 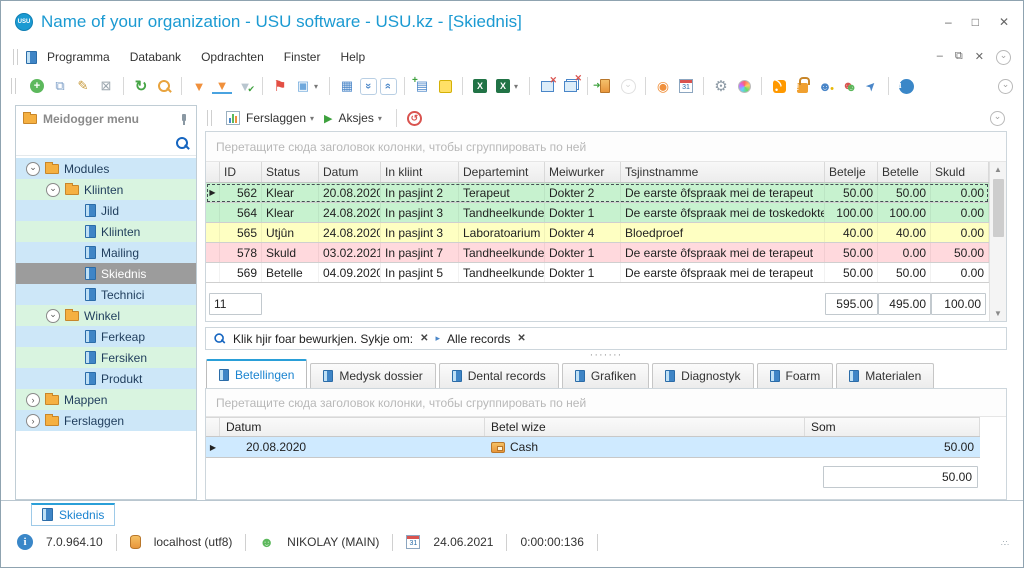 What do you see at coordinates (998, 208) in the screenshot?
I see `scrollbar-thumb` at bounding box center [998, 208].